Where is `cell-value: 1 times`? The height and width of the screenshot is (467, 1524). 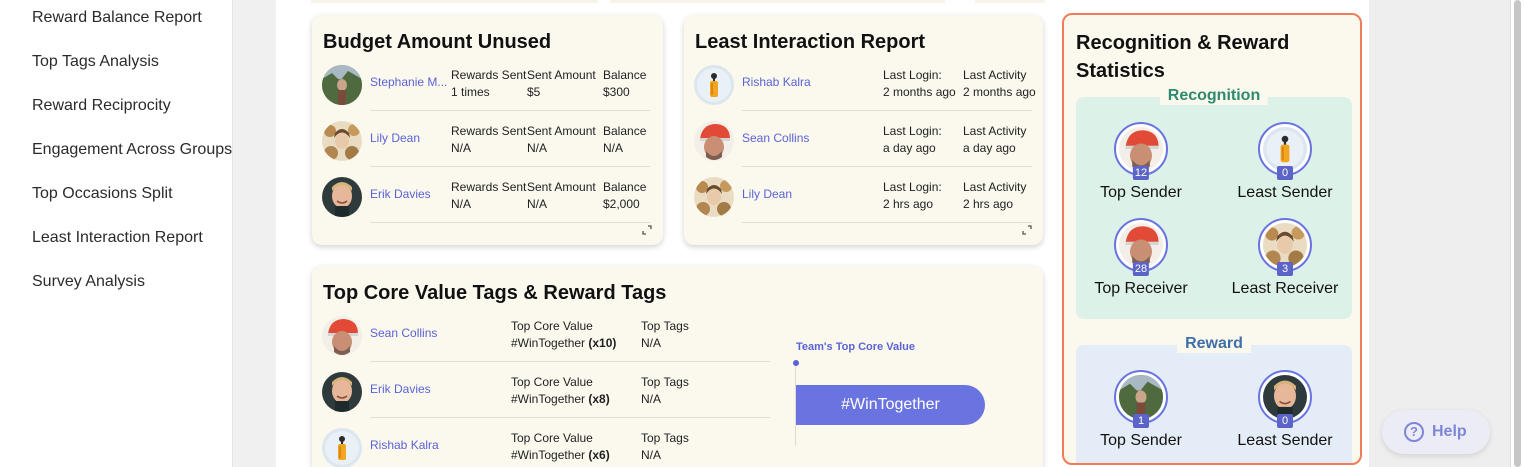 cell-value: 1 times is located at coordinates (470, 92).